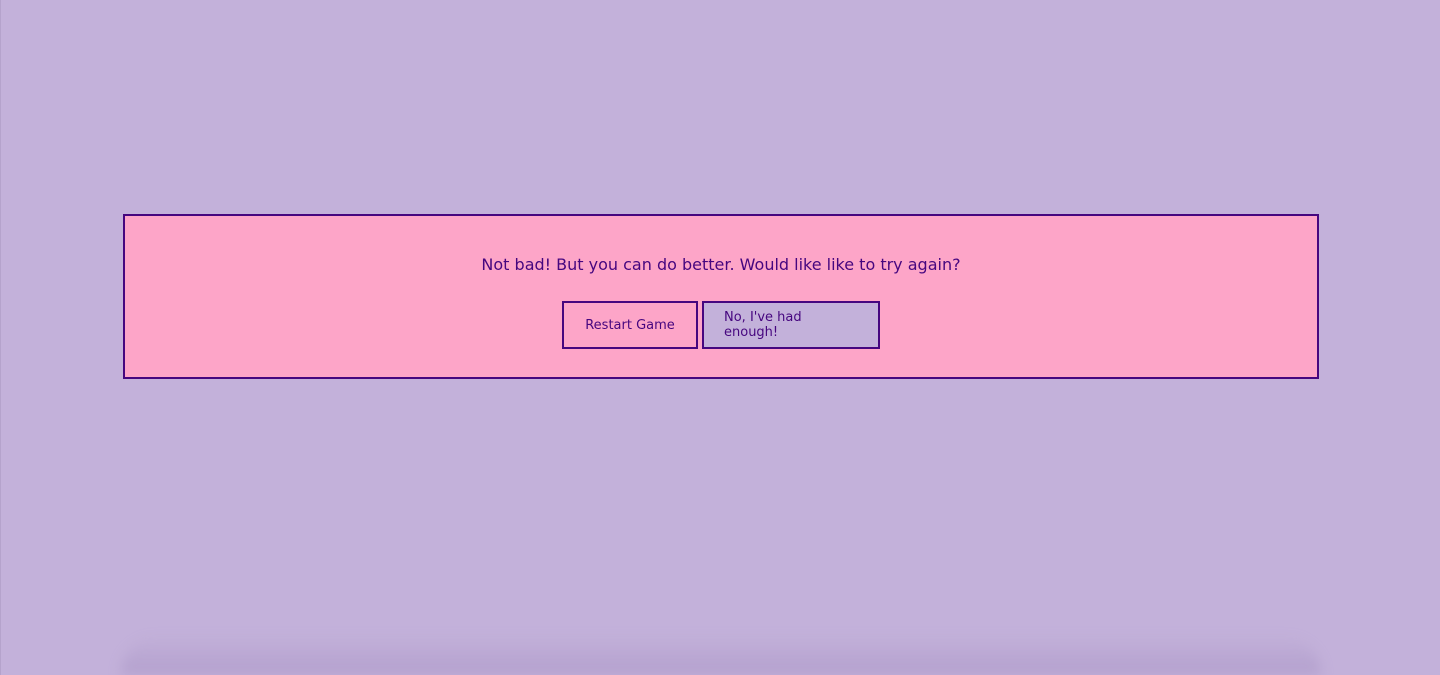 The height and width of the screenshot is (675, 1440). Describe the element at coordinates (721, 655) in the screenshot. I see `board-shadow` at that location.